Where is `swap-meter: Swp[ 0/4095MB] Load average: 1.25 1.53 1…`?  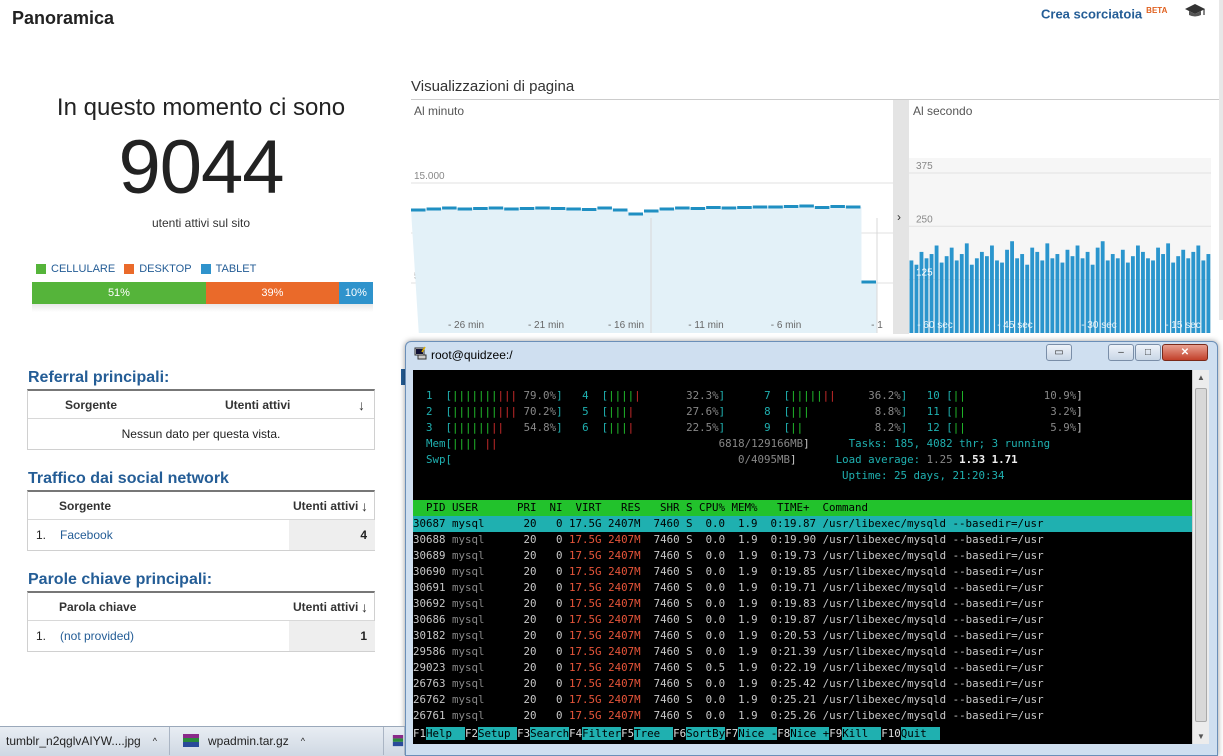 swap-meter: Swp[ 0/4095MB] Load average: 1.25 1.53 1… is located at coordinates (715, 459).